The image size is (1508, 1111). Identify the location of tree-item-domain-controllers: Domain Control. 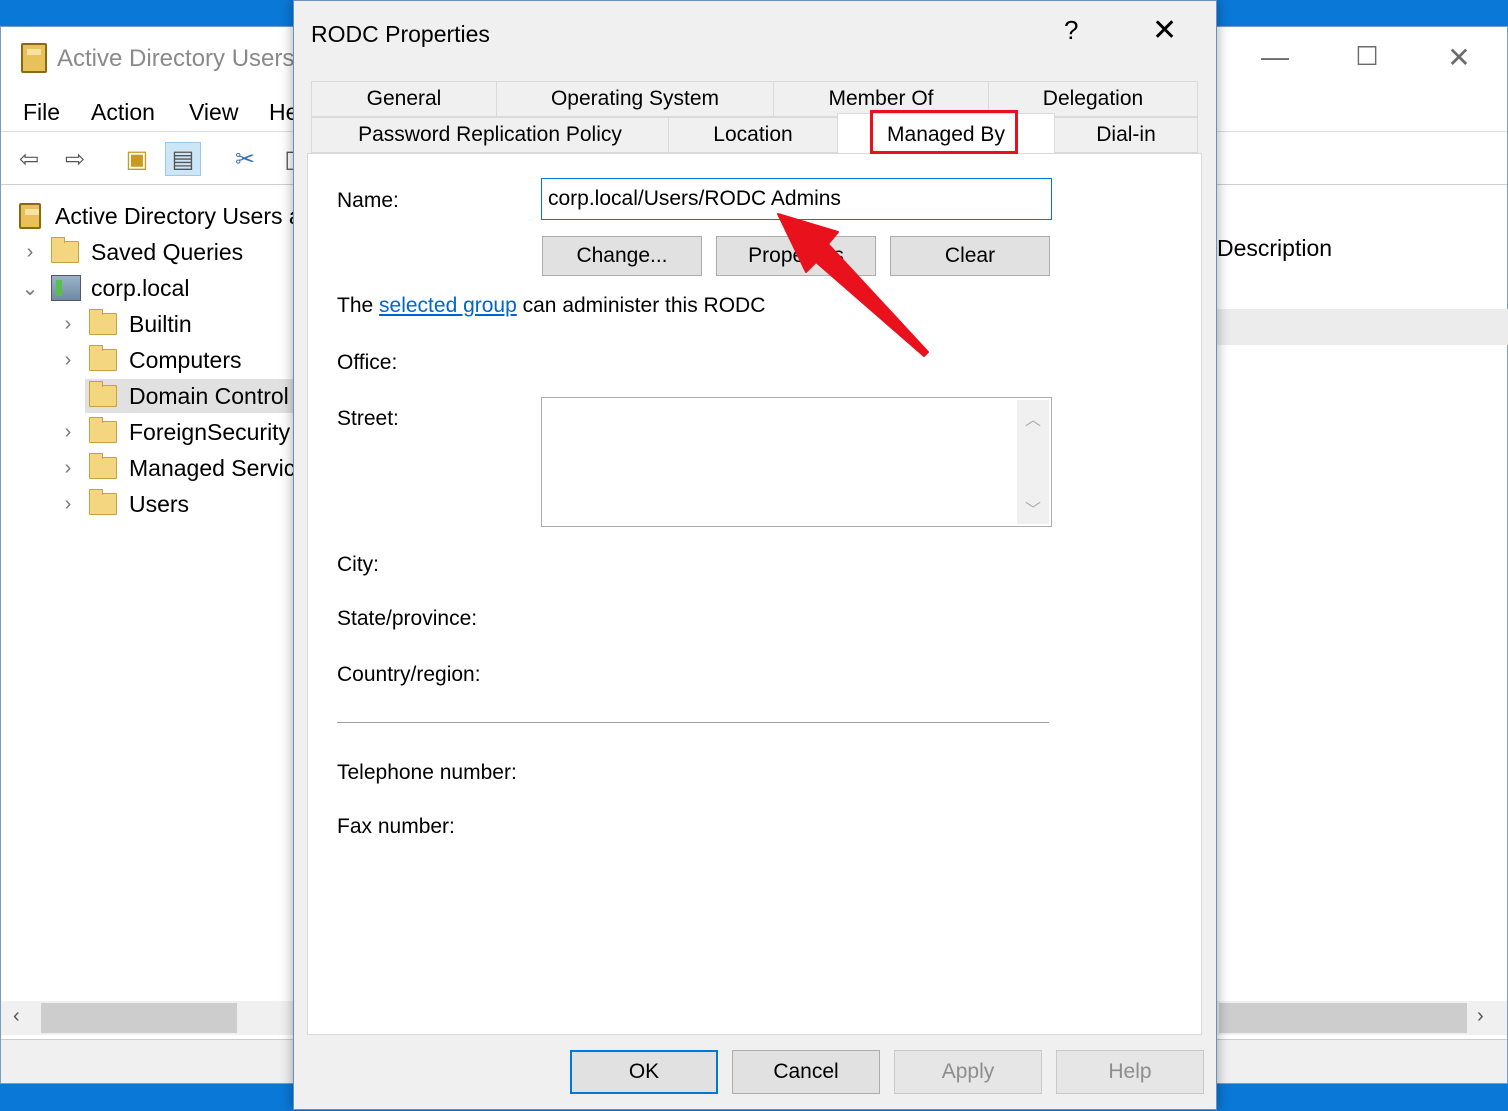
(190, 396).